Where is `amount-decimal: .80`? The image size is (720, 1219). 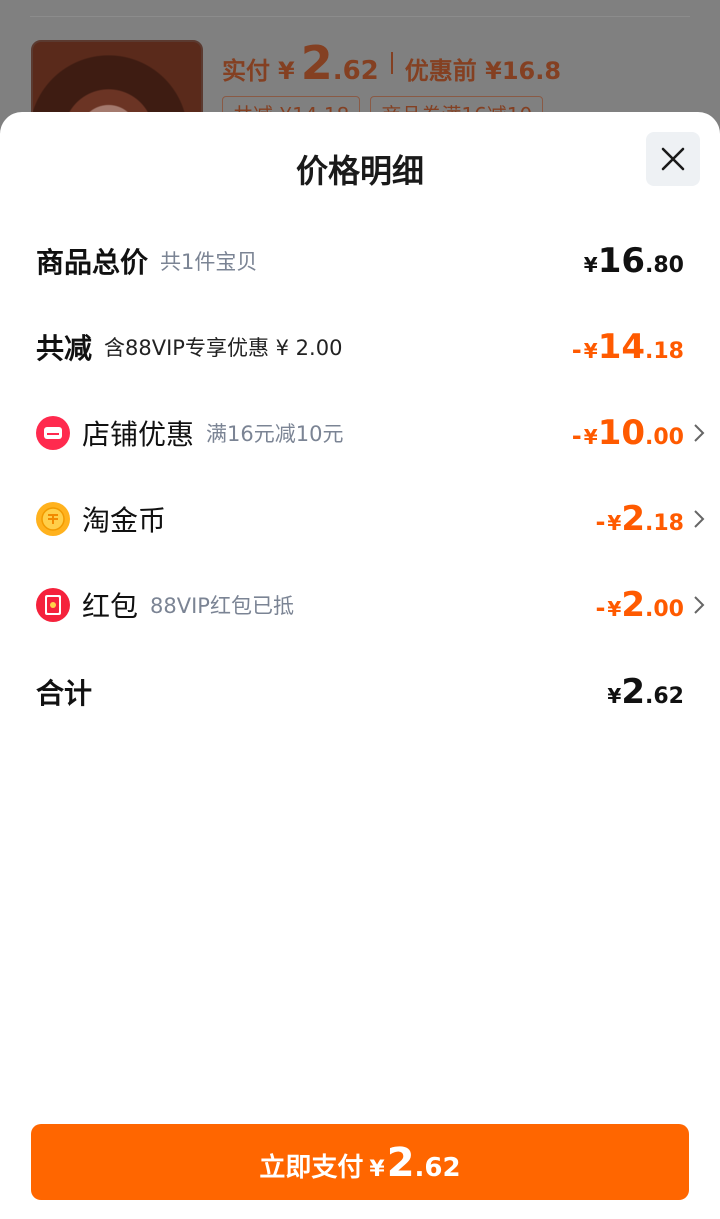
amount-decimal: .80 is located at coordinates (664, 265).